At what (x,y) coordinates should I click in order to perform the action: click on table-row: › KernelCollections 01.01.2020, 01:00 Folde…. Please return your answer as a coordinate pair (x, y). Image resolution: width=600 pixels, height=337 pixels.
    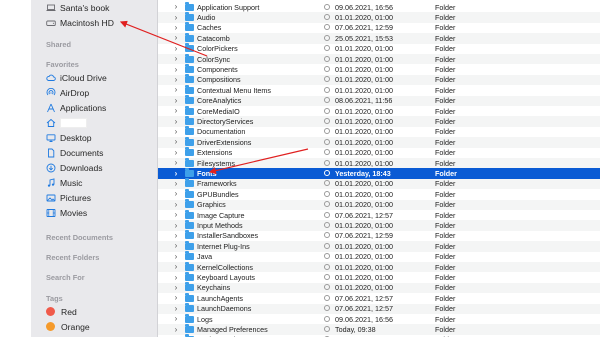
    Looking at the image, I should click on (379, 267).